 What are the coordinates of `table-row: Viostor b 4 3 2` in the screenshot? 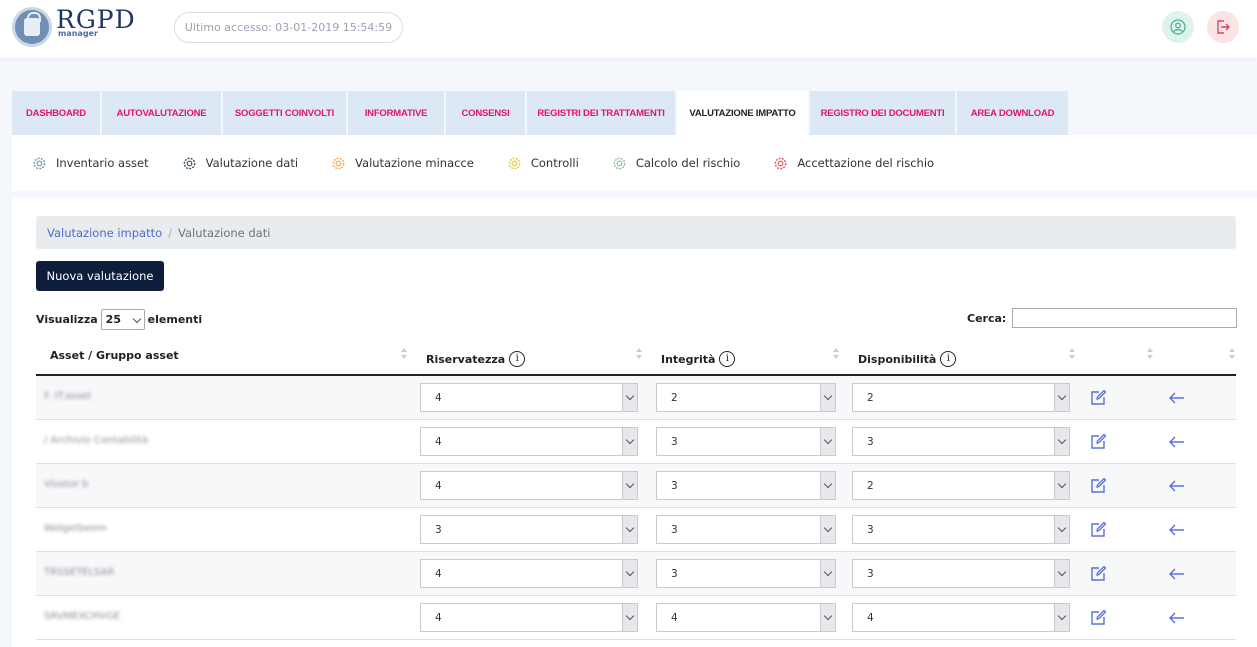 It's located at (636, 486).